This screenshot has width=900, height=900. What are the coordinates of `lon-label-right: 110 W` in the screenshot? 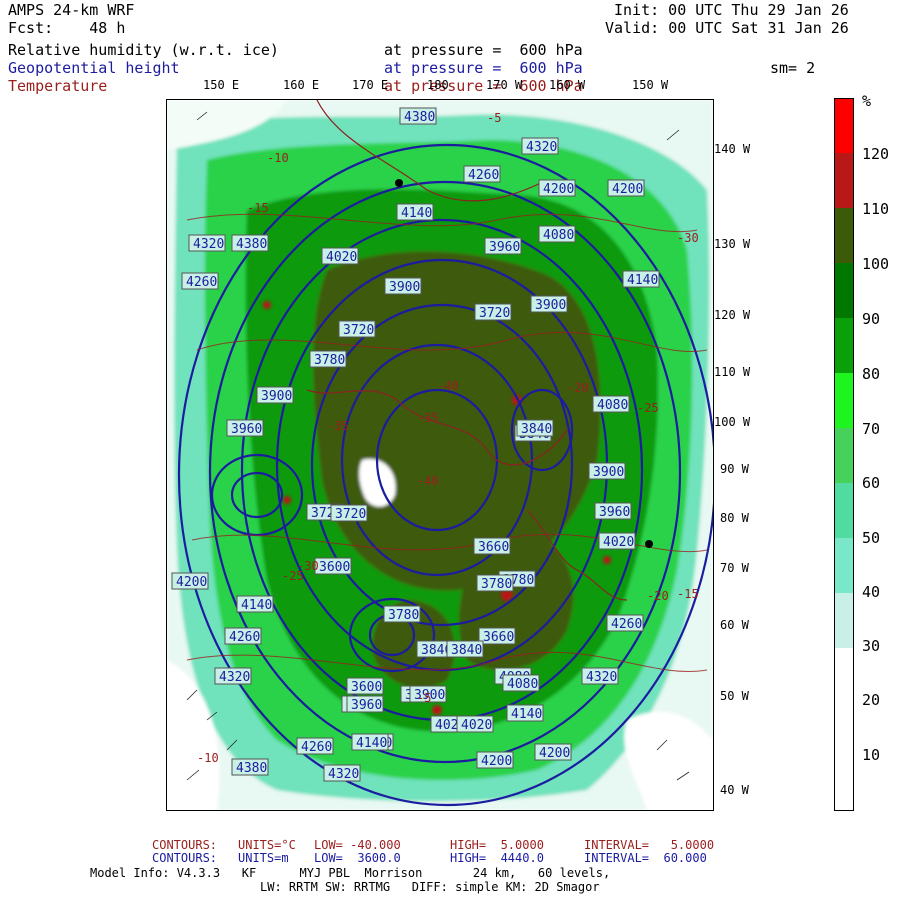 It's located at (732, 372).